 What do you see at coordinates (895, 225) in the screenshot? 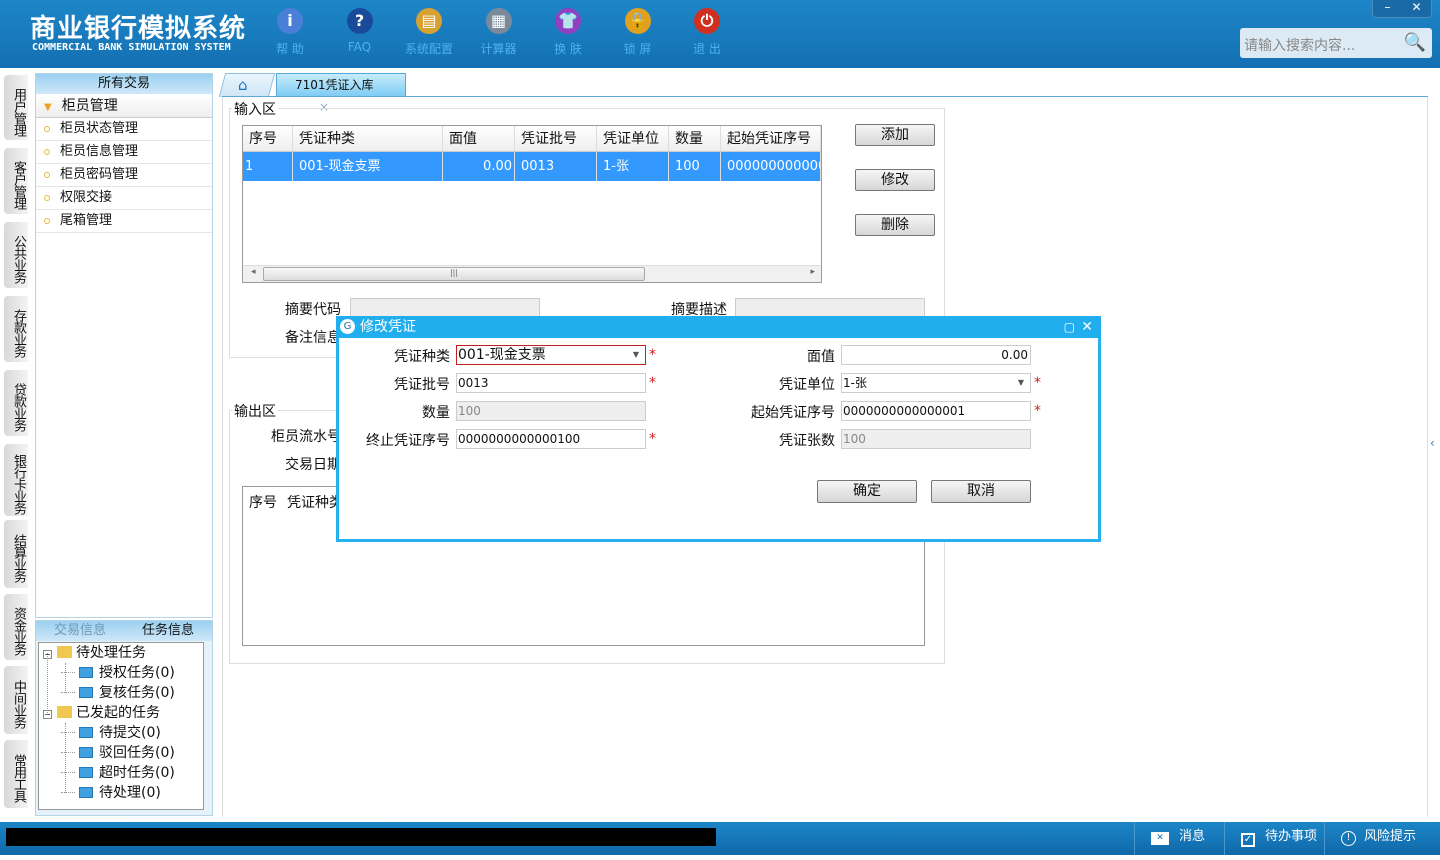
I see `delete-button: 删除` at bounding box center [895, 225].